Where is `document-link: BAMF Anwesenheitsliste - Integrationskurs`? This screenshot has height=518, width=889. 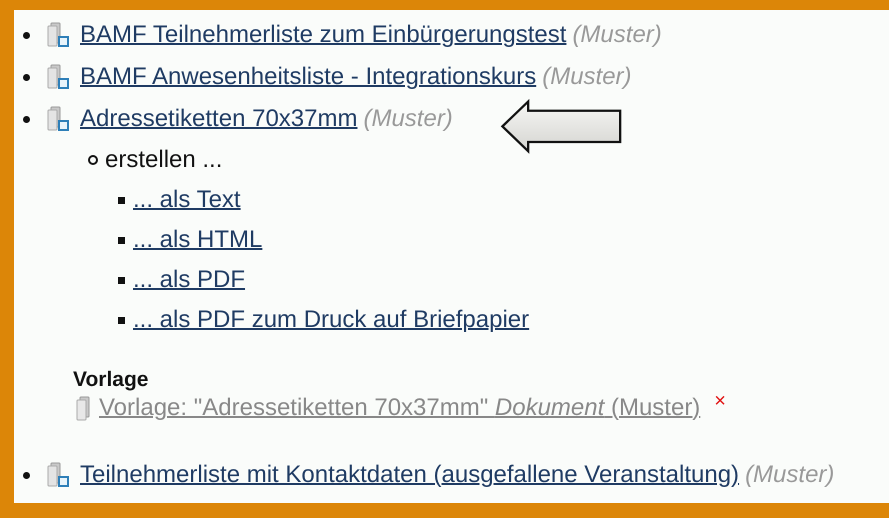
document-link: BAMF Anwesenheitsliste - Integrationskurs is located at coordinates (308, 77).